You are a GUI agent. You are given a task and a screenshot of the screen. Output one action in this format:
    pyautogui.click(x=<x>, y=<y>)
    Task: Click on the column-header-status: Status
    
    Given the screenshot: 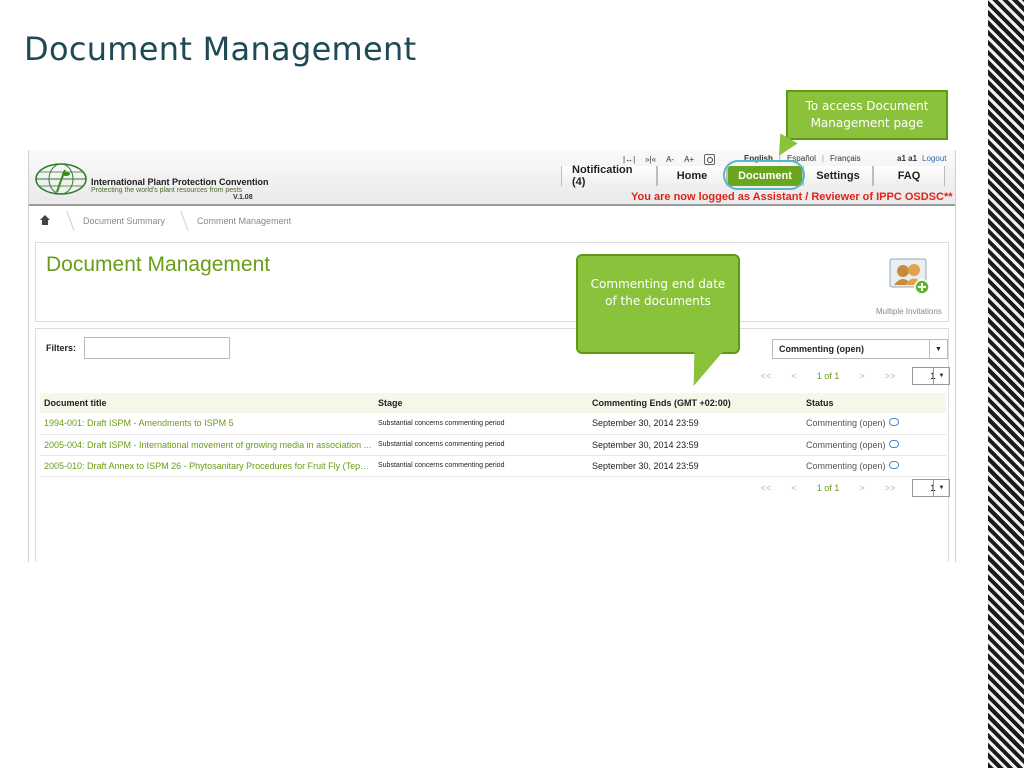 What is the action you would take?
    pyautogui.click(x=874, y=403)
    